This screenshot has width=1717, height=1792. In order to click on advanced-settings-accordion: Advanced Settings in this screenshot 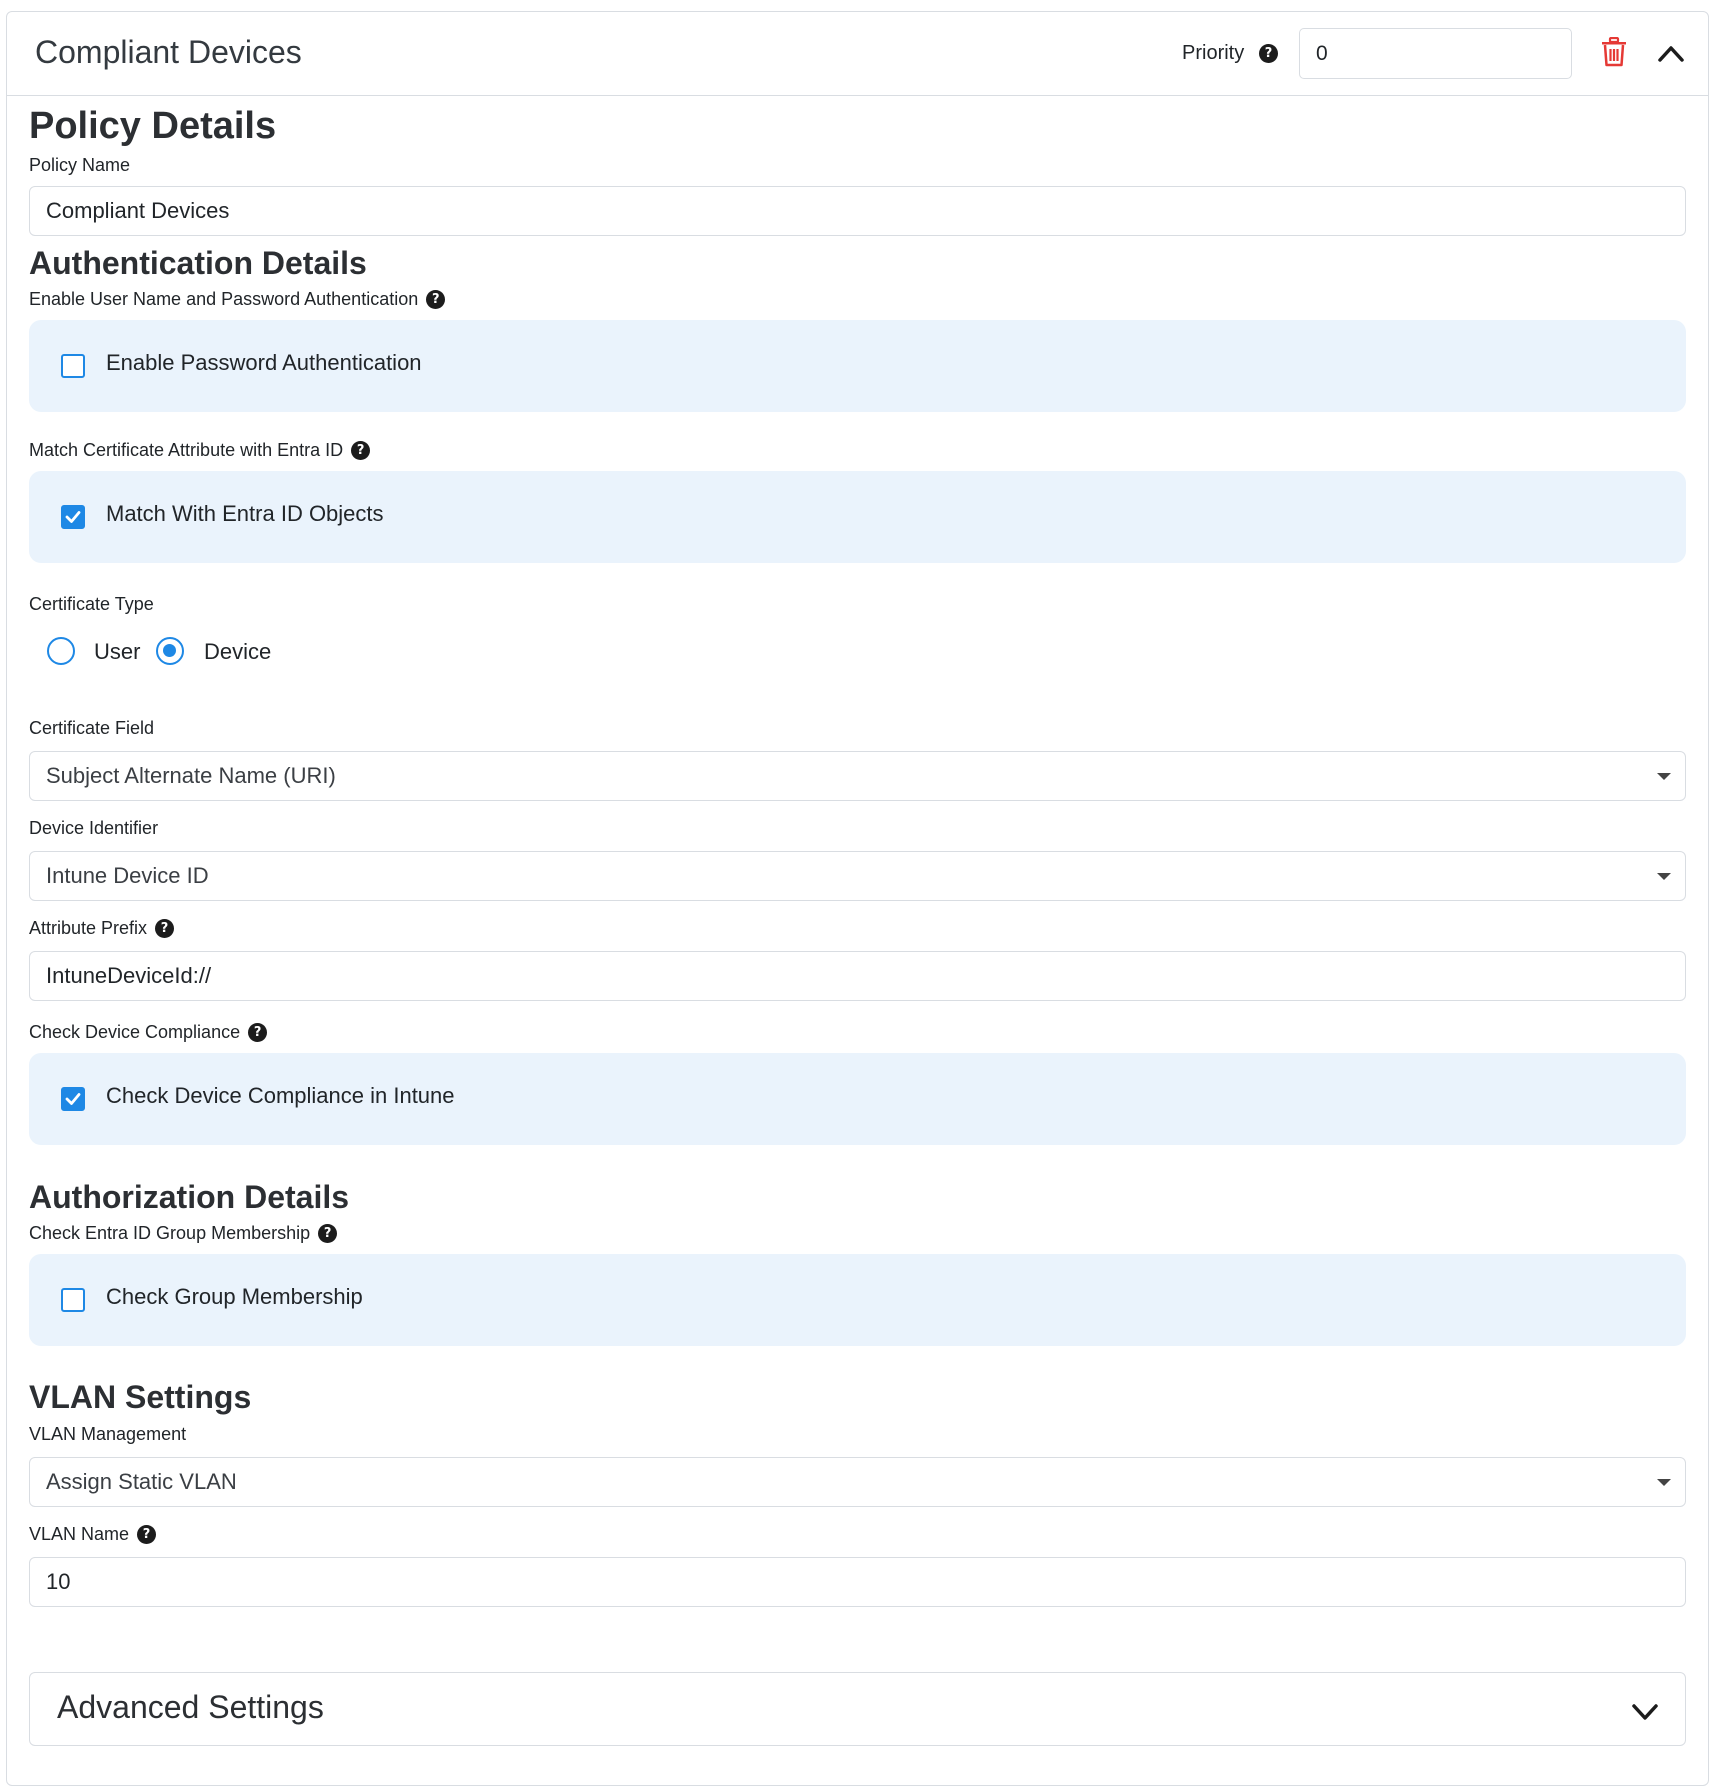, I will do `click(857, 1709)`.